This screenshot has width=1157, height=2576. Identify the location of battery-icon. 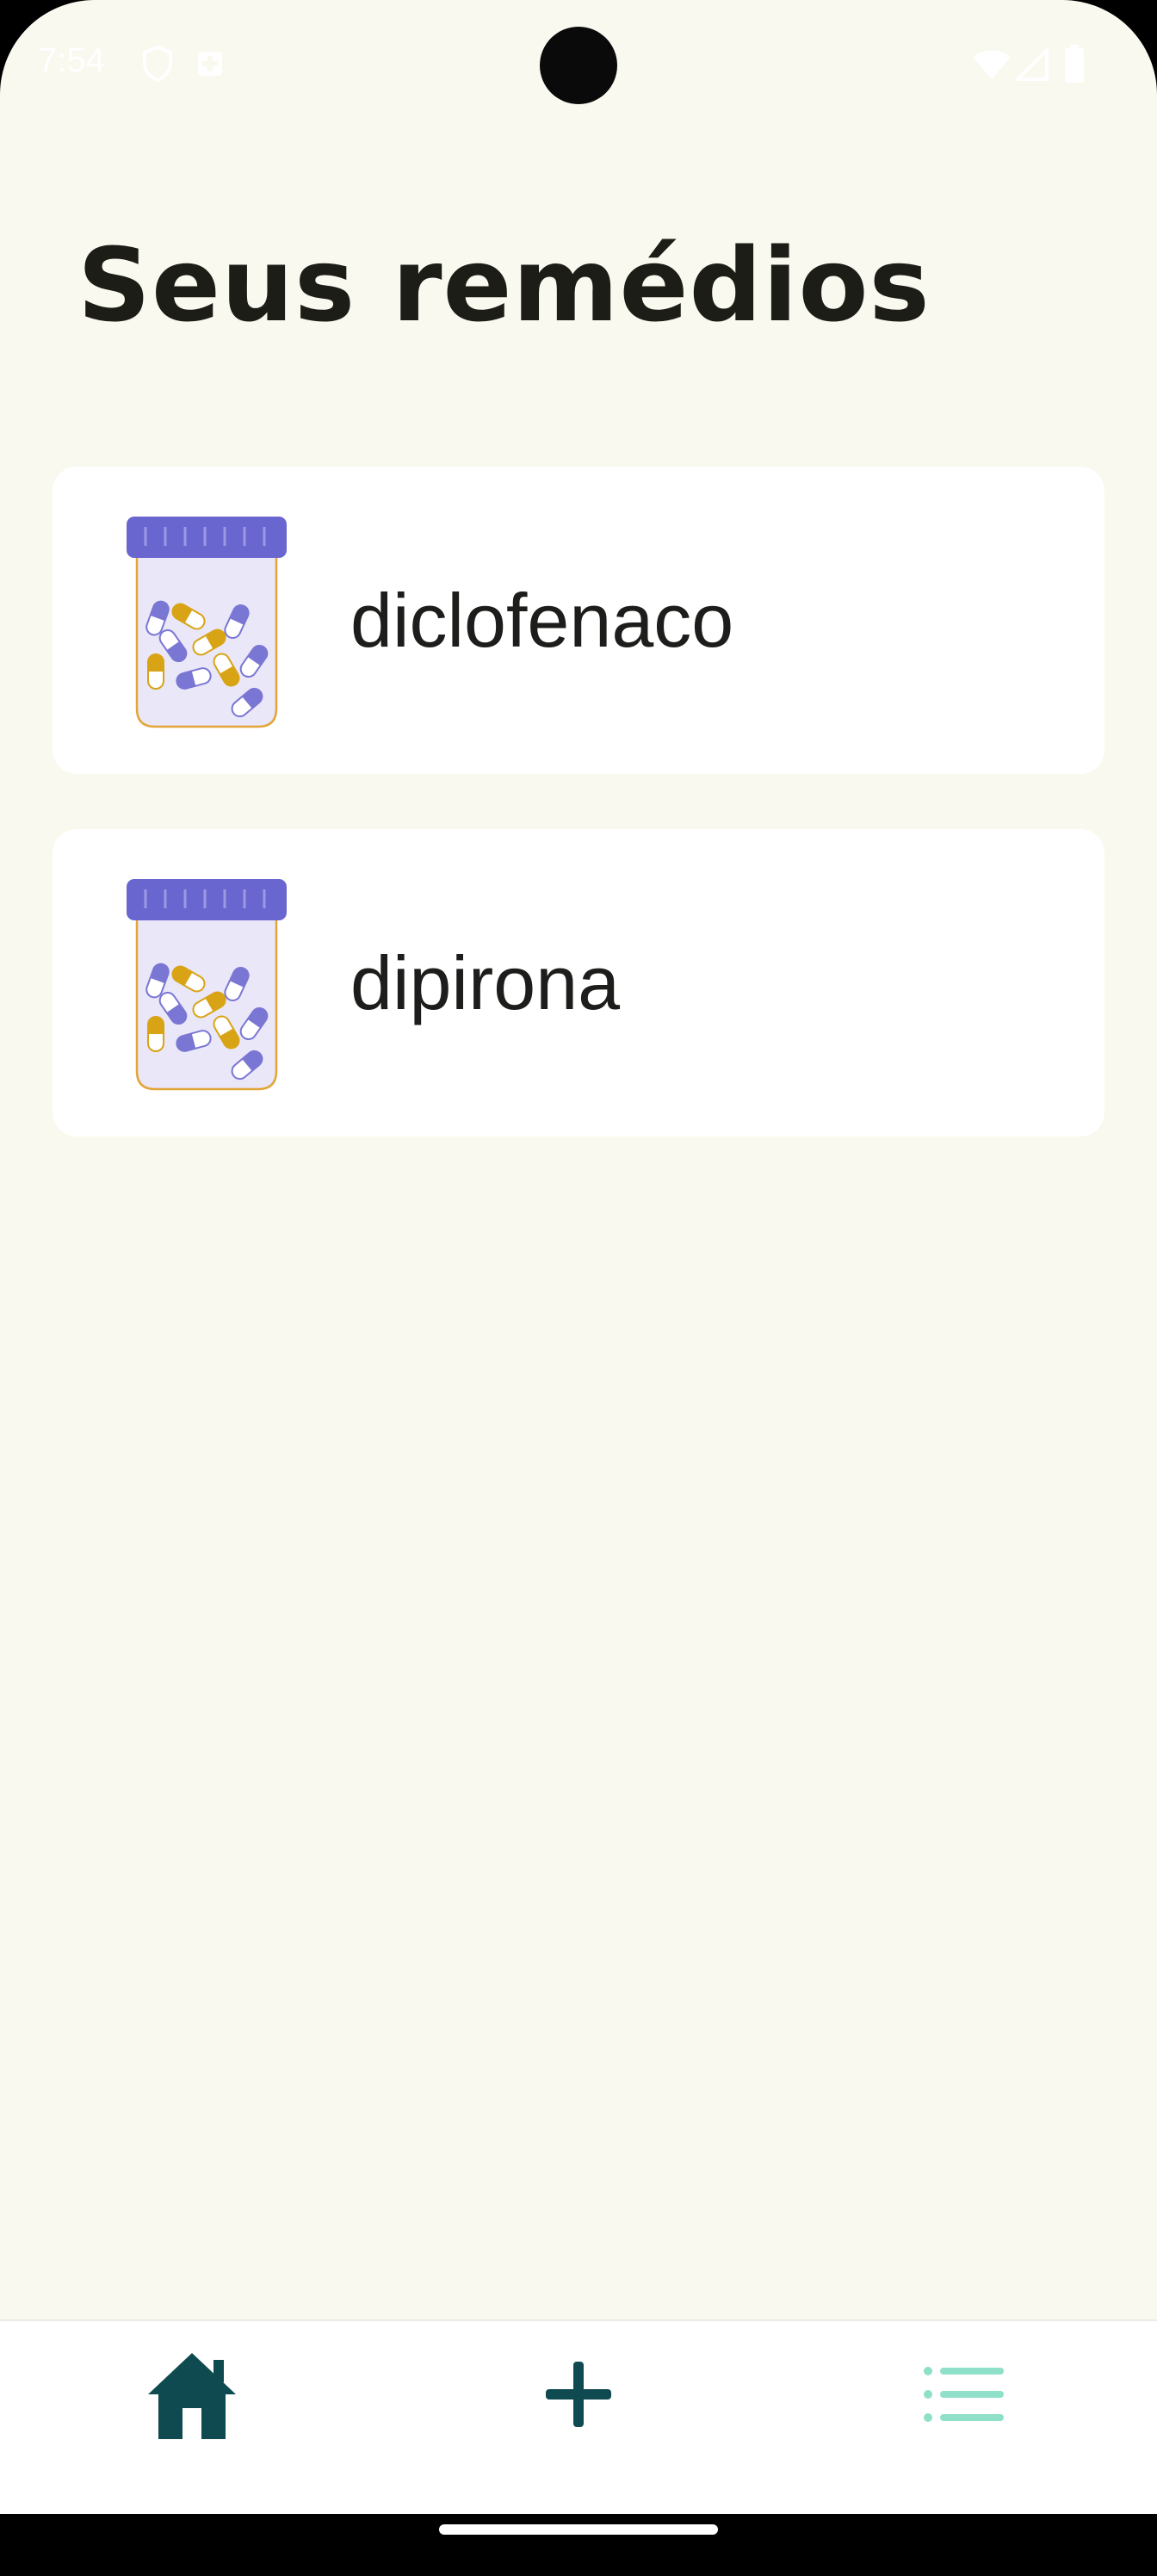
(1075, 64).